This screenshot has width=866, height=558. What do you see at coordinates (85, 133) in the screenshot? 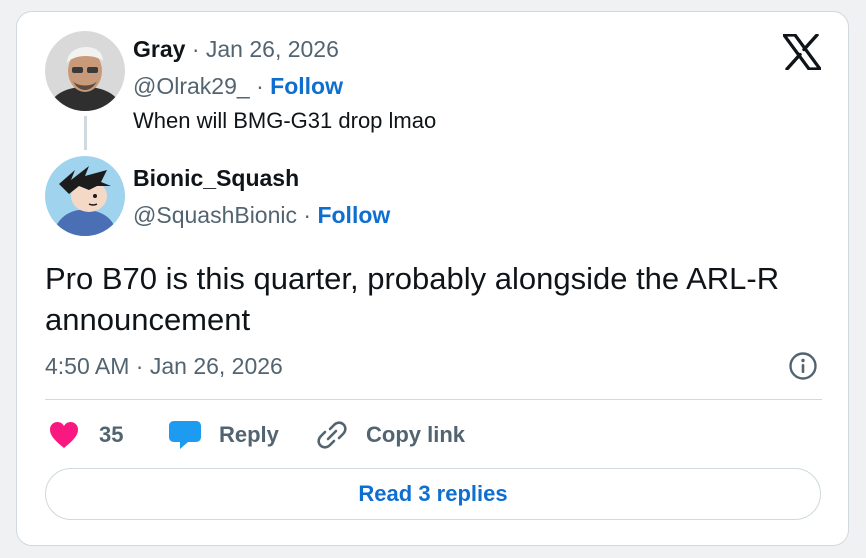
I see `thread-connector-line` at bounding box center [85, 133].